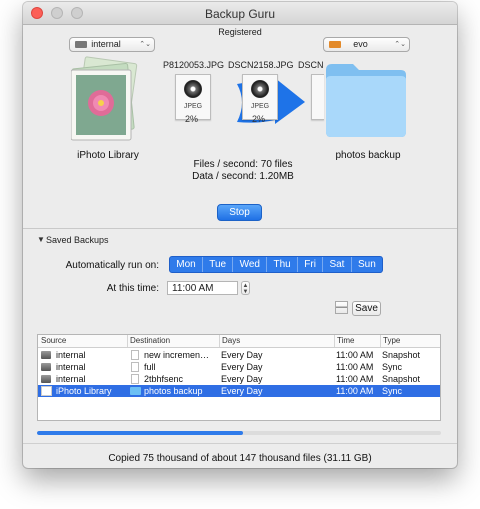 This screenshot has height=509, width=480. Describe the element at coordinates (367, 264) in the screenshot. I see `day-sun-toggle: Sun` at that location.